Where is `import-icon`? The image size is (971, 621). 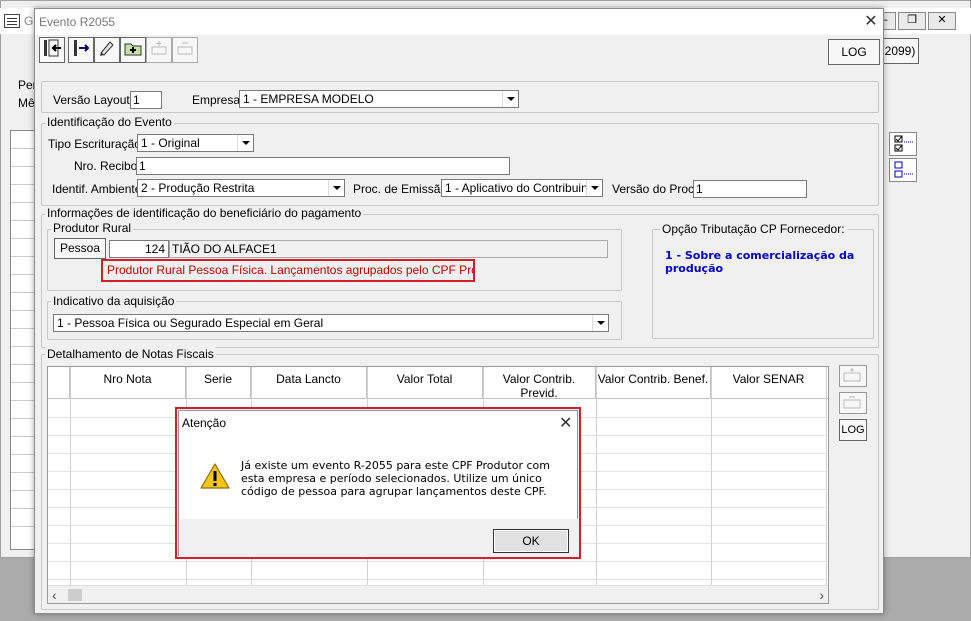
import-icon is located at coordinates (81, 50).